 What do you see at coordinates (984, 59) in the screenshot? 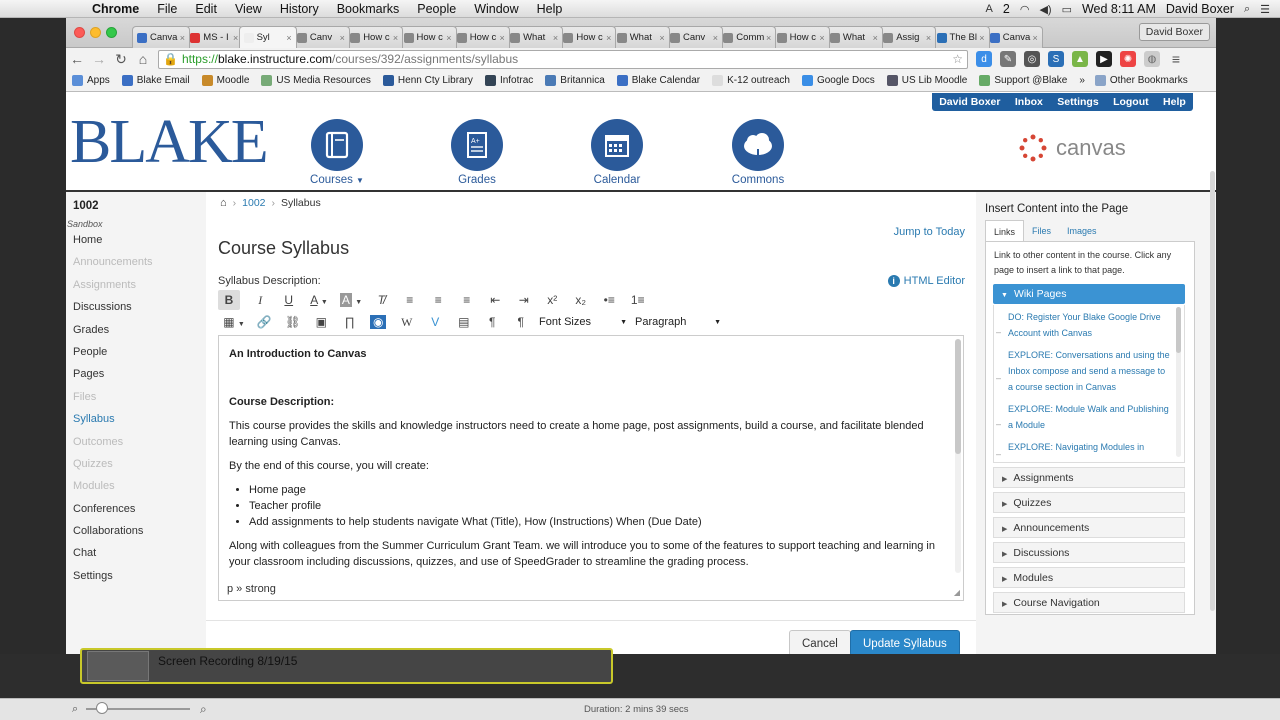
I see `extension-d-icon: d` at bounding box center [984, 59].